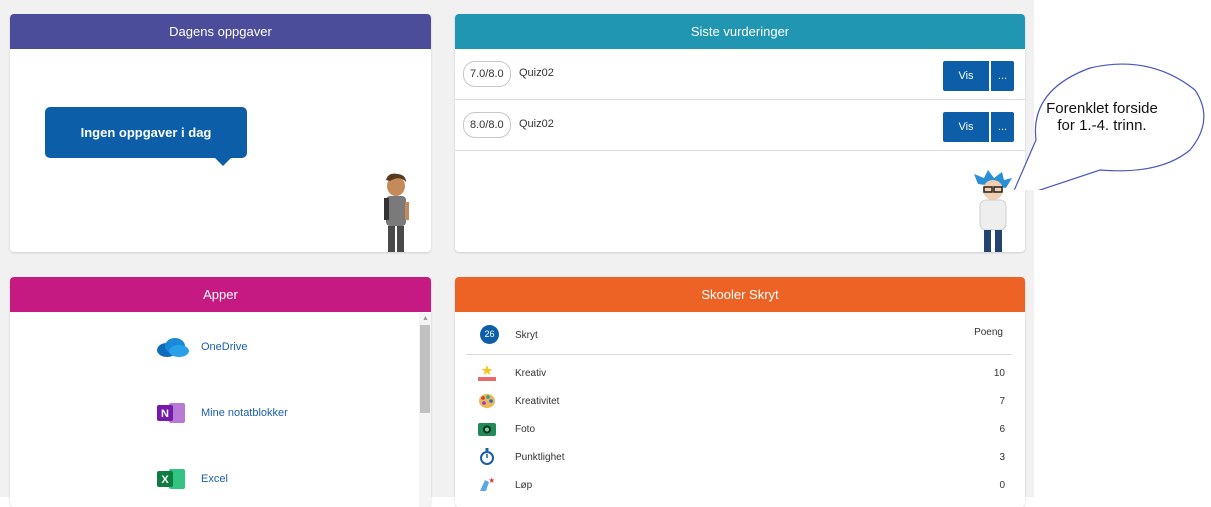 The image size is (1211, 507). Describe the element at coordinates (487, 456) in the screenshot. I see `stopwatch-icon` at that location.